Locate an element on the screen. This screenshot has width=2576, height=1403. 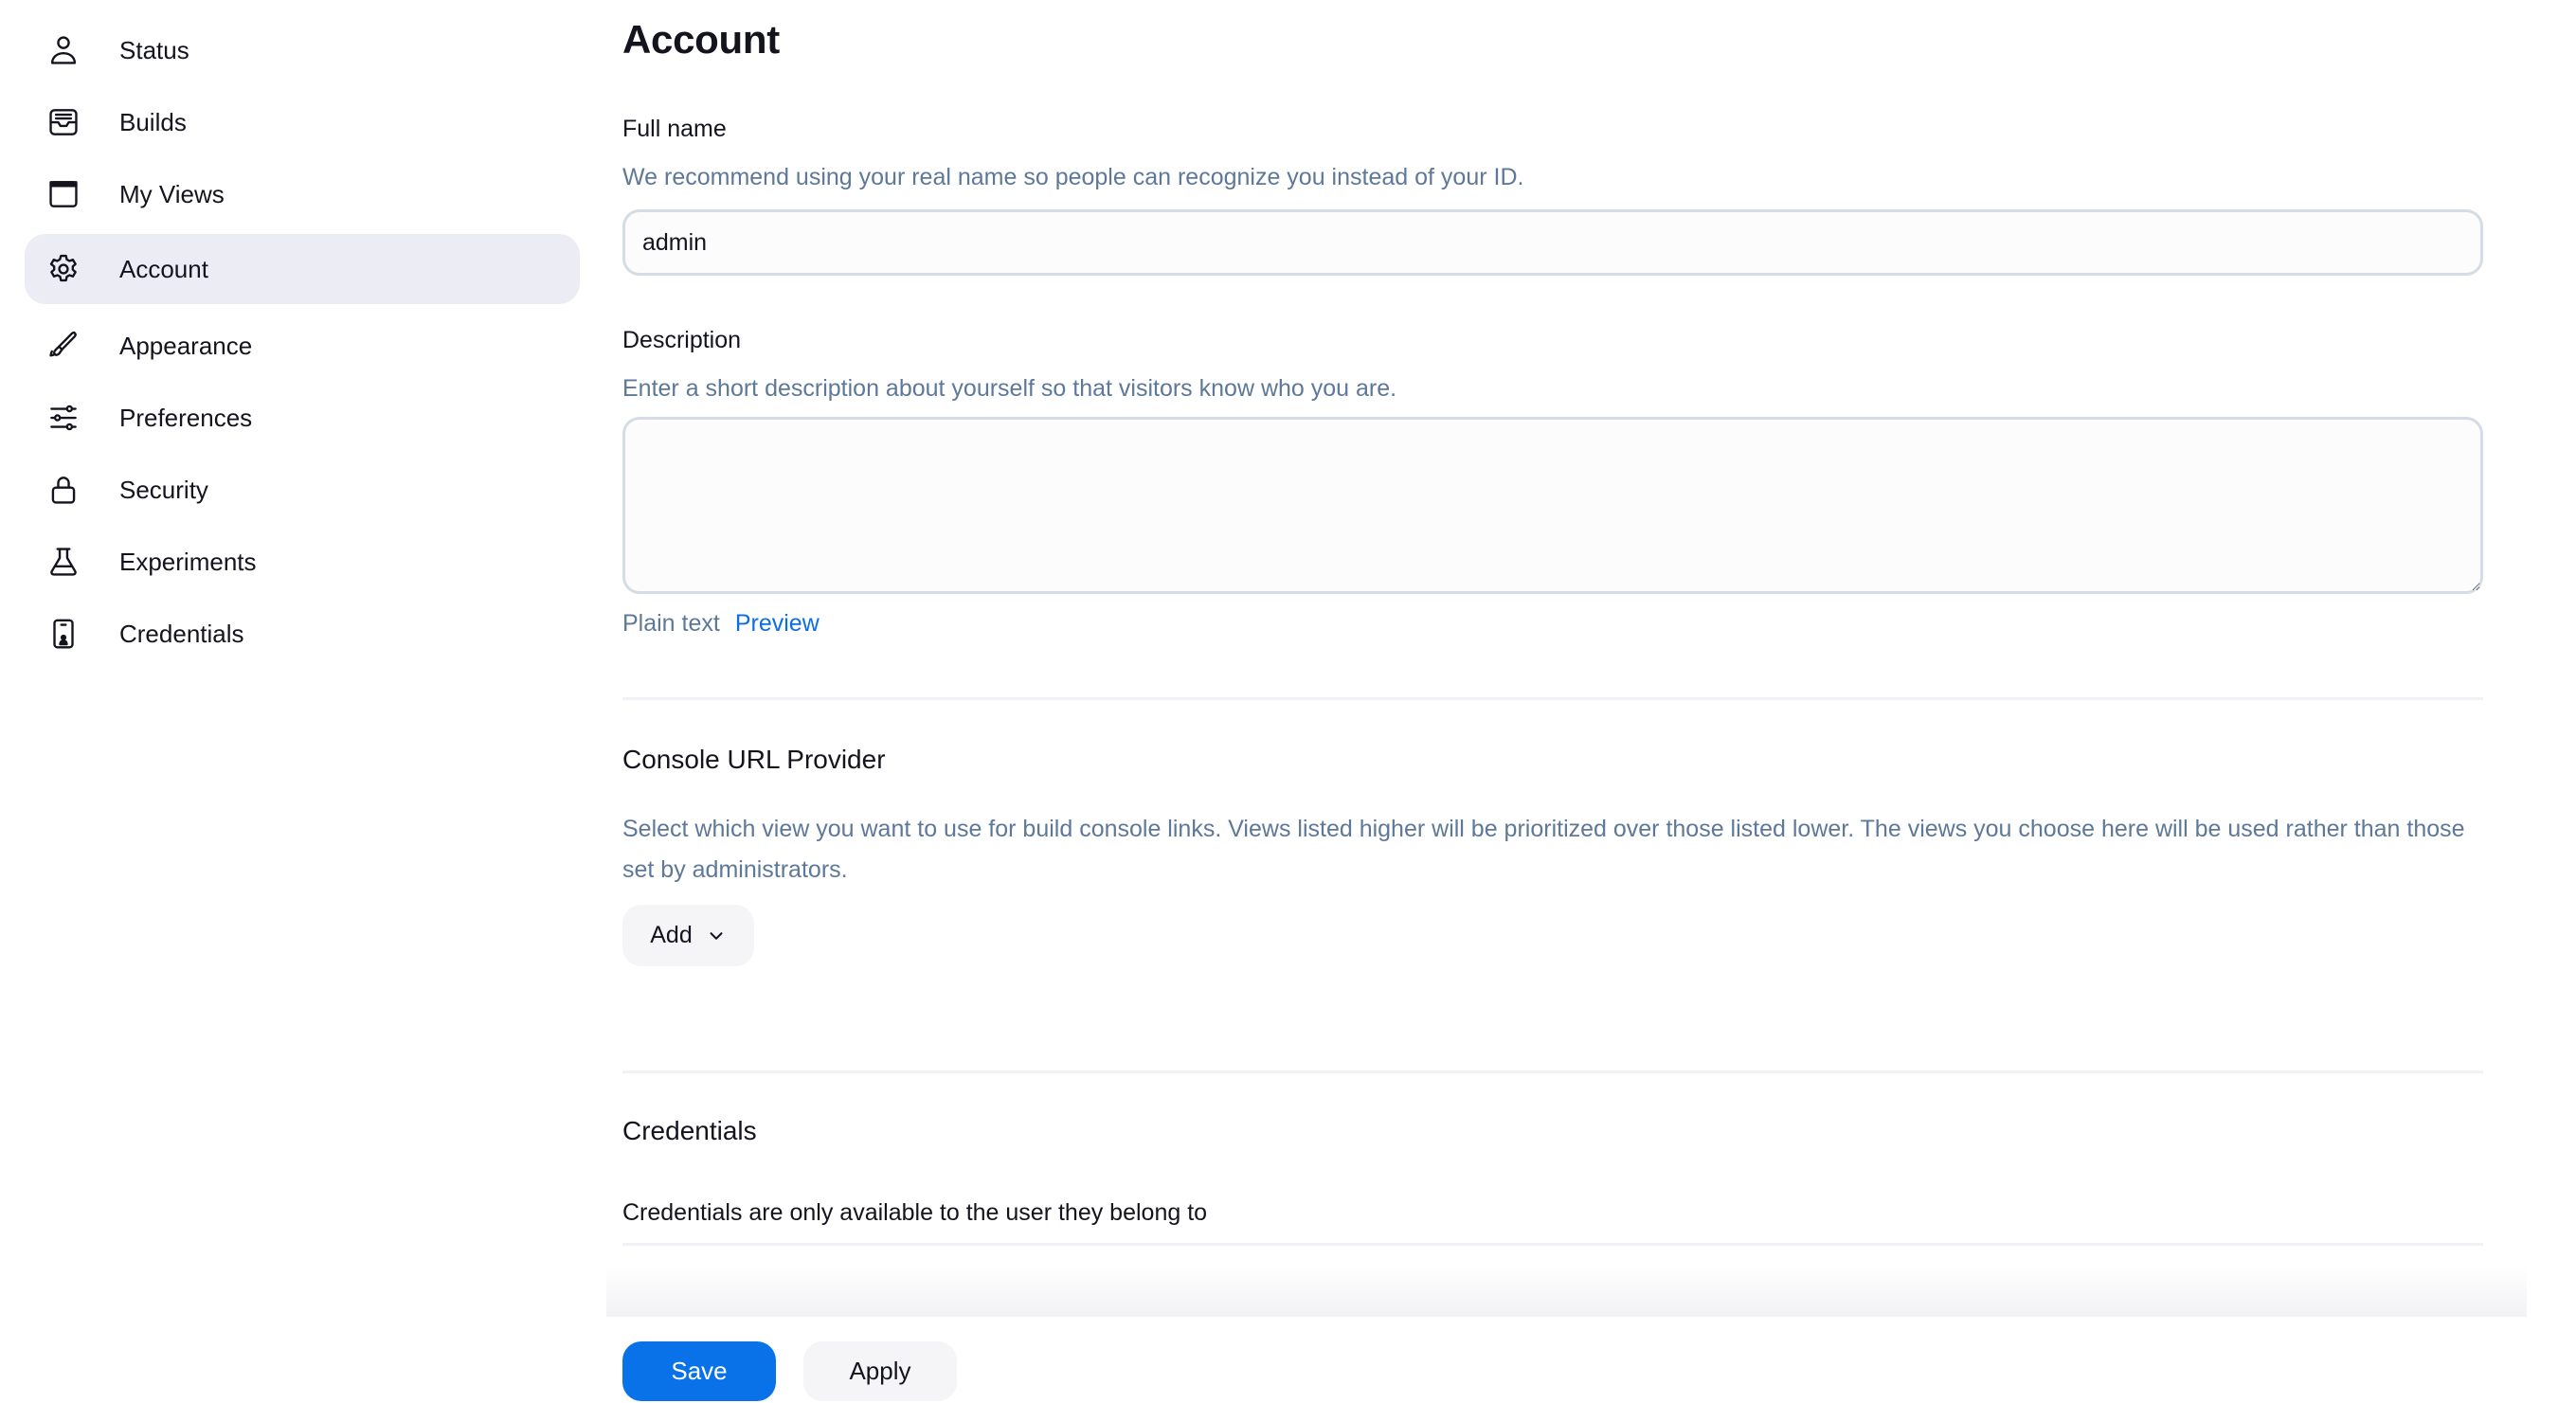
sidebar-item-credentials: Credentials is located at coordinates (302, 634).